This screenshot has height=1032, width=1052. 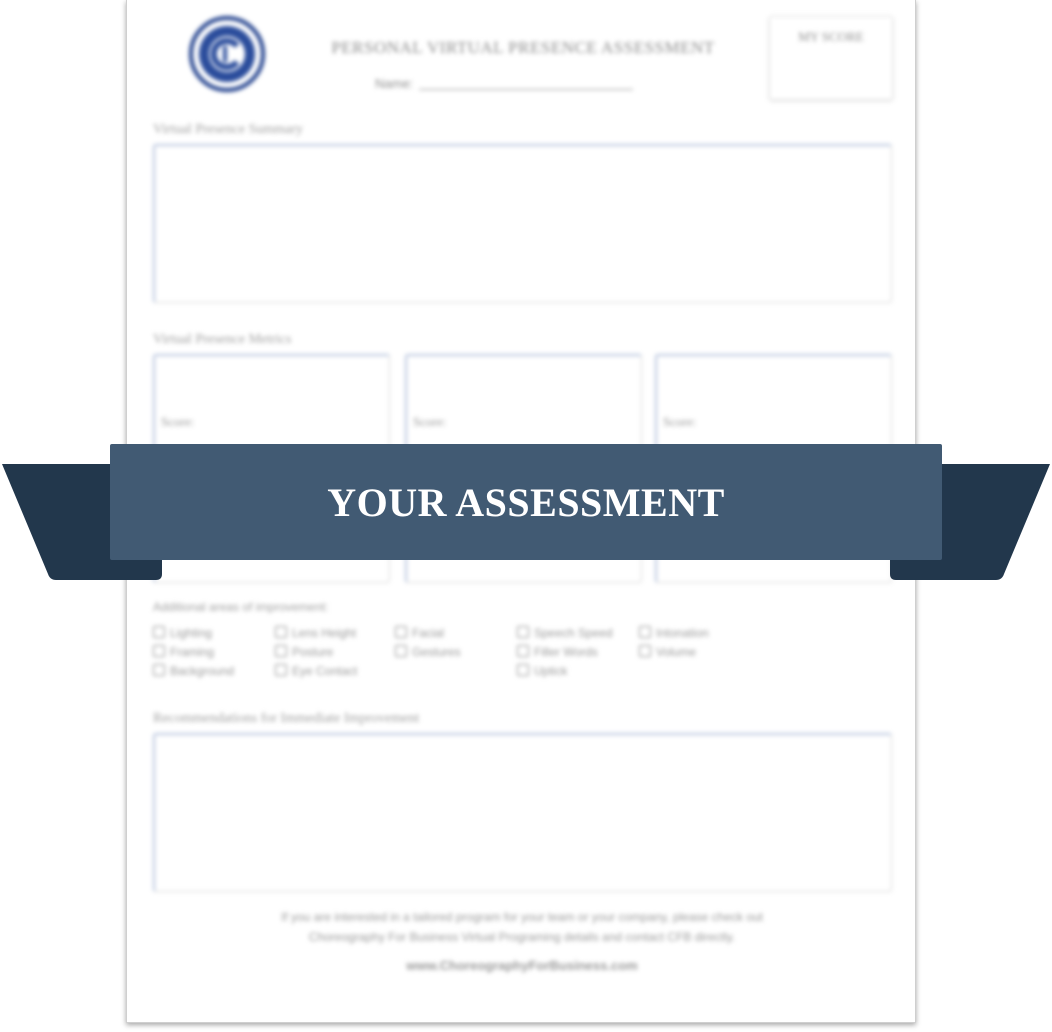 I want to click on improvement-label: Additional areas of improvement:, so click(x=241, y=607).